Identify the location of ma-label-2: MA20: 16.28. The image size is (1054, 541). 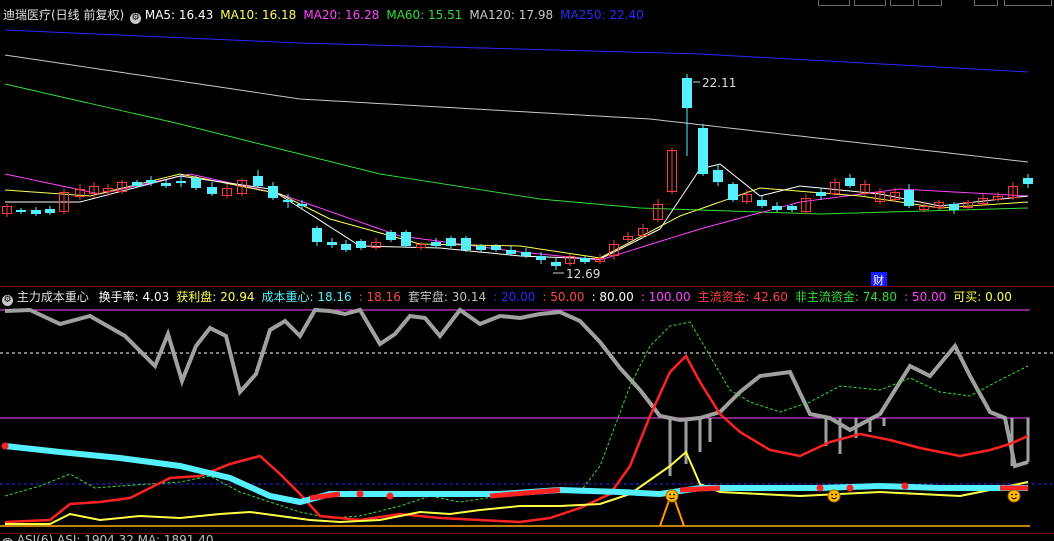
(341, 15).